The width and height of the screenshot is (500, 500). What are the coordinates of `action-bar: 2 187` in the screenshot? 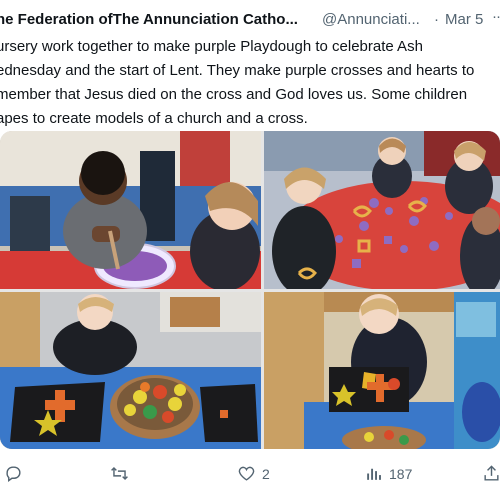 It's located at (250, 475).